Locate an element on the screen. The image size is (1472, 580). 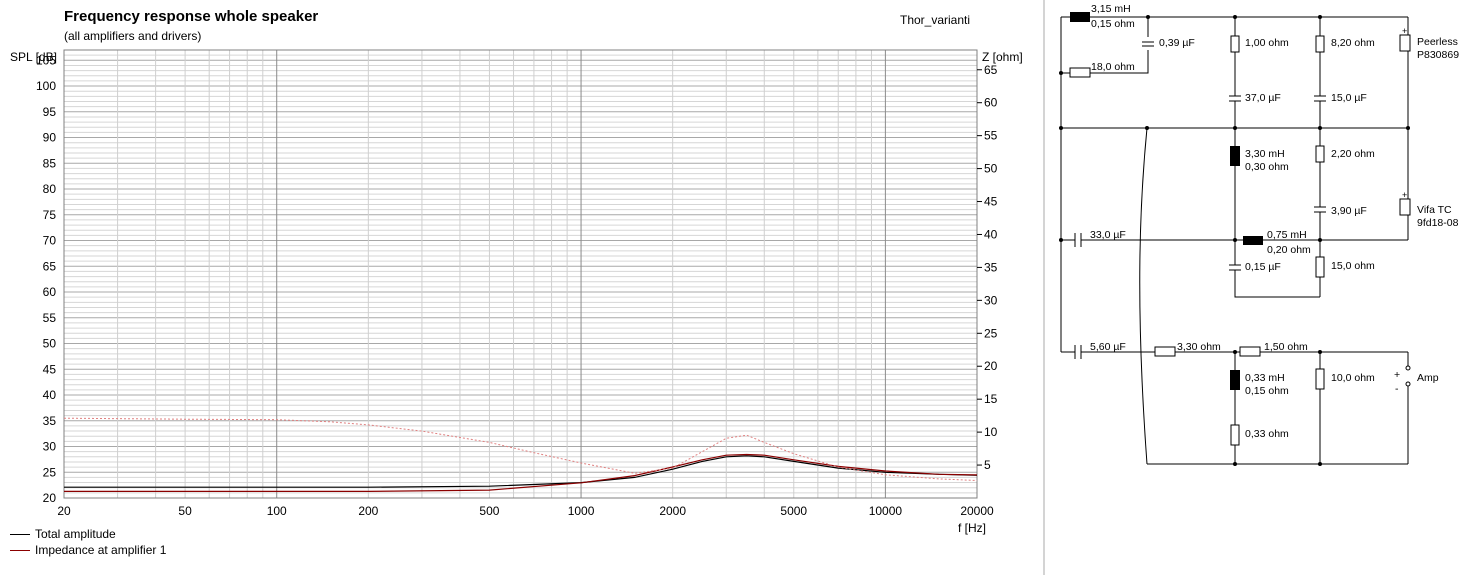
y-tick-label: 50 is located at coordinates (50, 344).